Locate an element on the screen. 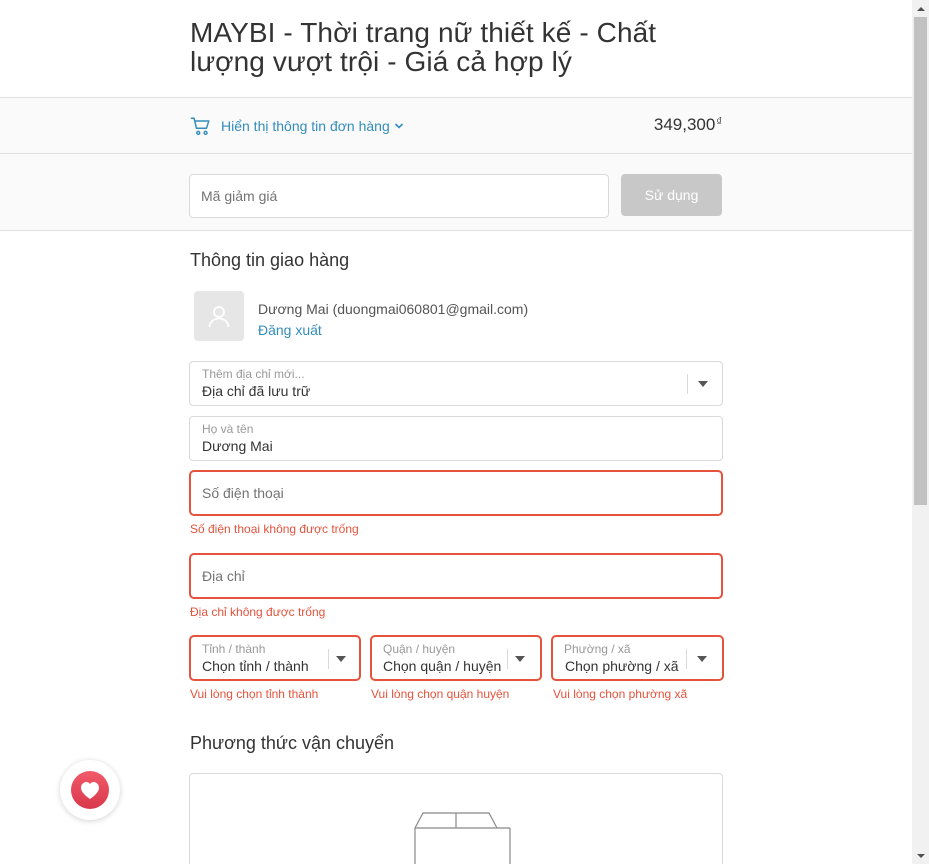 This screenshot has width=929, height=864. ward-error: Vui lòng chọn phường xã is located at coordinates (620, 694).